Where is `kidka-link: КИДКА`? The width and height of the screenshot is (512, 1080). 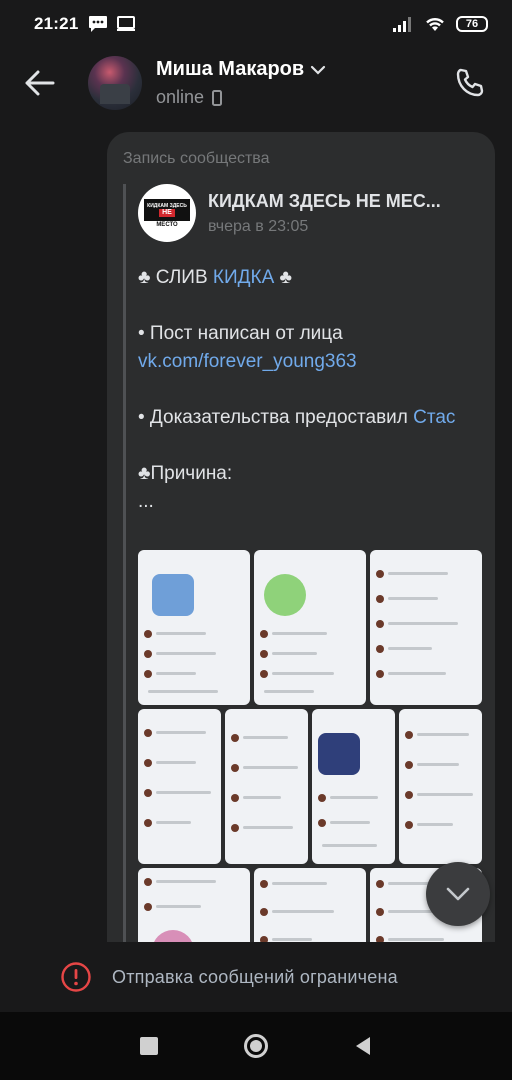
kidka-link: КИДКА is located at coordinates (243, 277).